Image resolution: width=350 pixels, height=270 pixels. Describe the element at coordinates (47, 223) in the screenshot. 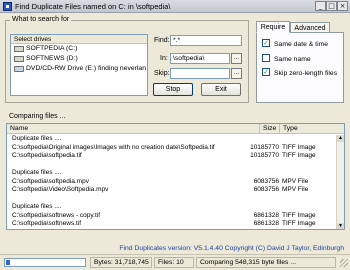

I see `row-name: C:\softpedia\softnews.tif` at that location.